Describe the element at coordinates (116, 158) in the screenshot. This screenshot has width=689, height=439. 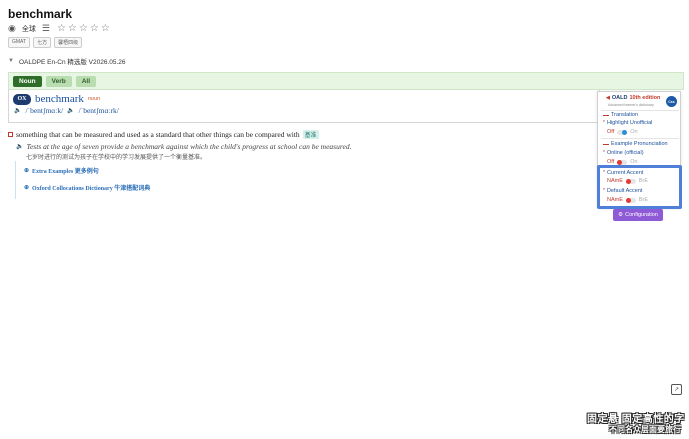
I see `example-translation: 七岁时进行的测试为孩子在学校中的学习发展提供了一个衡量基准。` at that location.